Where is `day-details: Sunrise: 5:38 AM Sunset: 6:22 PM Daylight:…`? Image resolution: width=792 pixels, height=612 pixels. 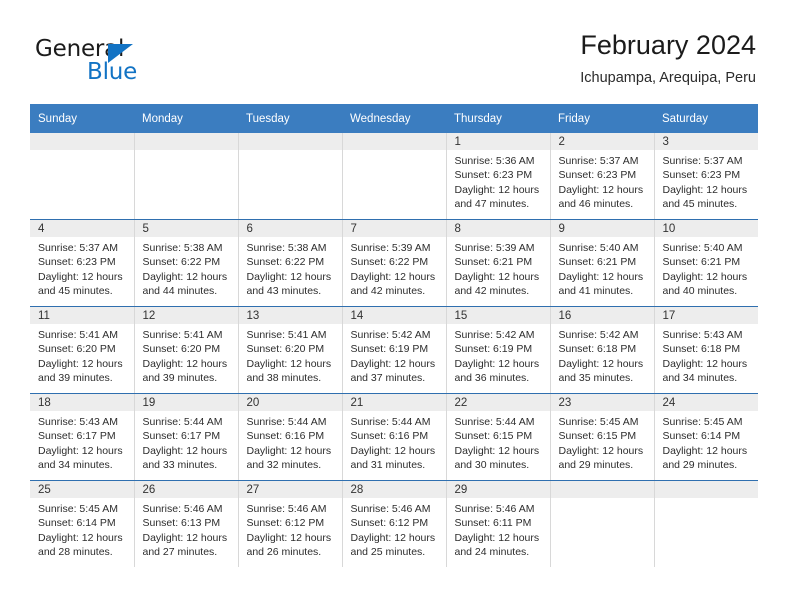
day-details: Sunrise: 5:38 AM Sunset: 6:22 PM Daylight:… is located at coordinates (290, 267).